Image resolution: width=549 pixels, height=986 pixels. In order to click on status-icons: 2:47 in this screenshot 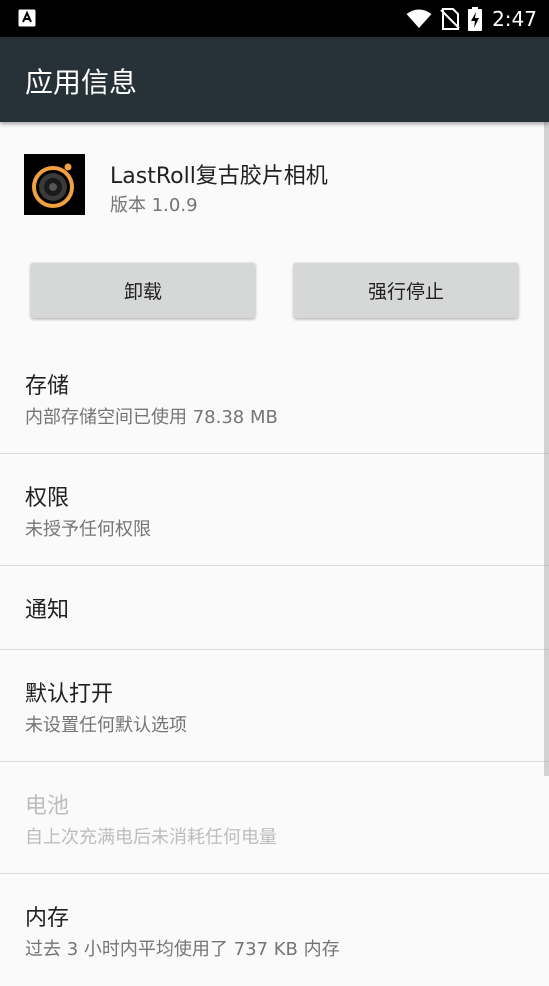, I will do `click(471, 18)`.